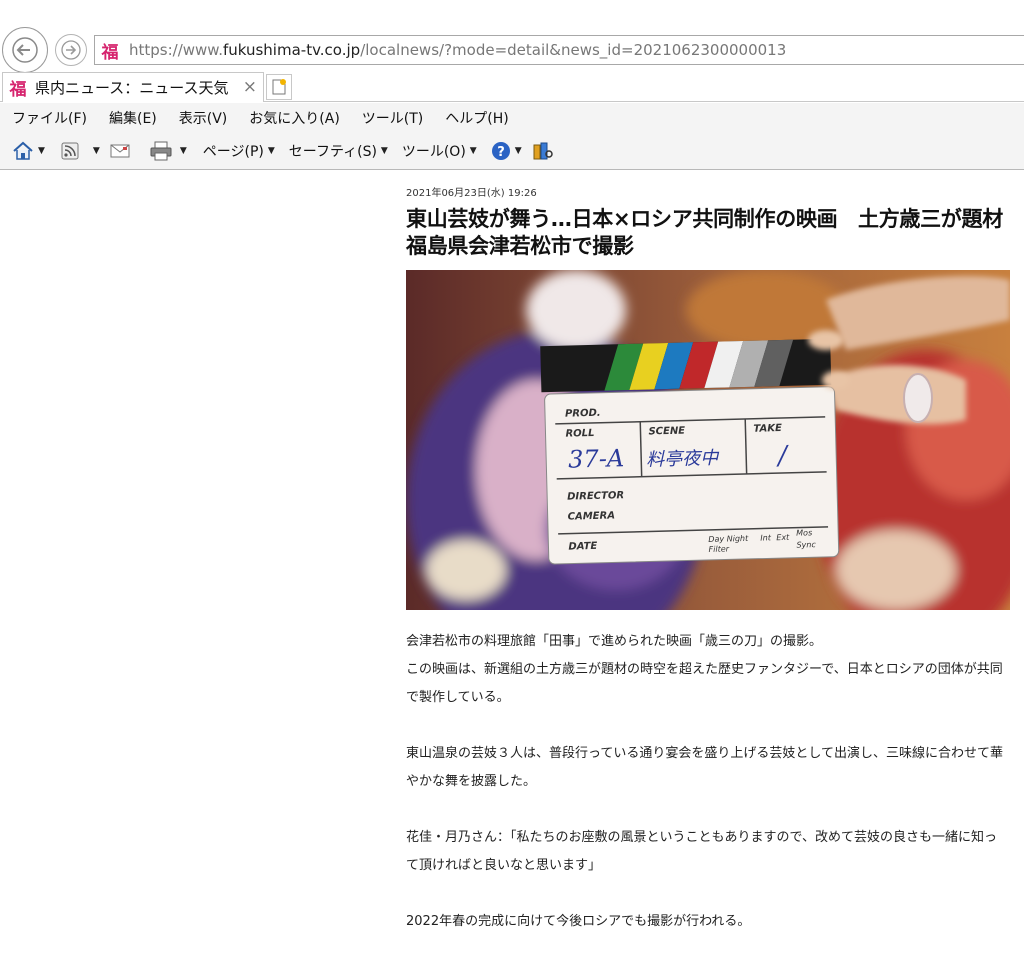 Image resolution: width=1024 pixels, height=963 pixels. What do you see at coordinates (18, 88) in the screenshot?
I see `tab-favicon: 福` at bounding box center [18, 88].